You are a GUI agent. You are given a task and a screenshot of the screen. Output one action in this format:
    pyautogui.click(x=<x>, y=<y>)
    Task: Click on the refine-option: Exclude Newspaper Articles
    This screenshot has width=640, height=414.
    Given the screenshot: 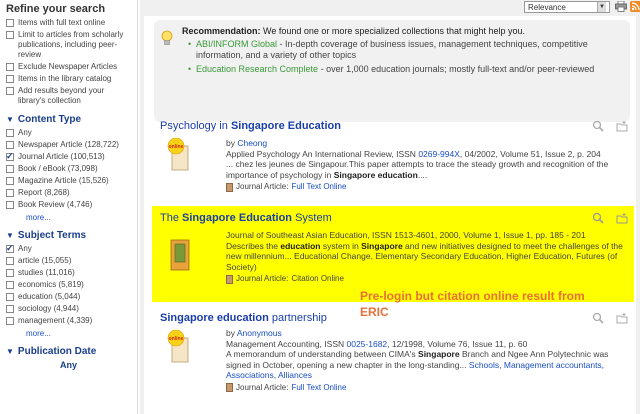 What is the action you would take?
    pyautogui.click(x=68, y=67)
    